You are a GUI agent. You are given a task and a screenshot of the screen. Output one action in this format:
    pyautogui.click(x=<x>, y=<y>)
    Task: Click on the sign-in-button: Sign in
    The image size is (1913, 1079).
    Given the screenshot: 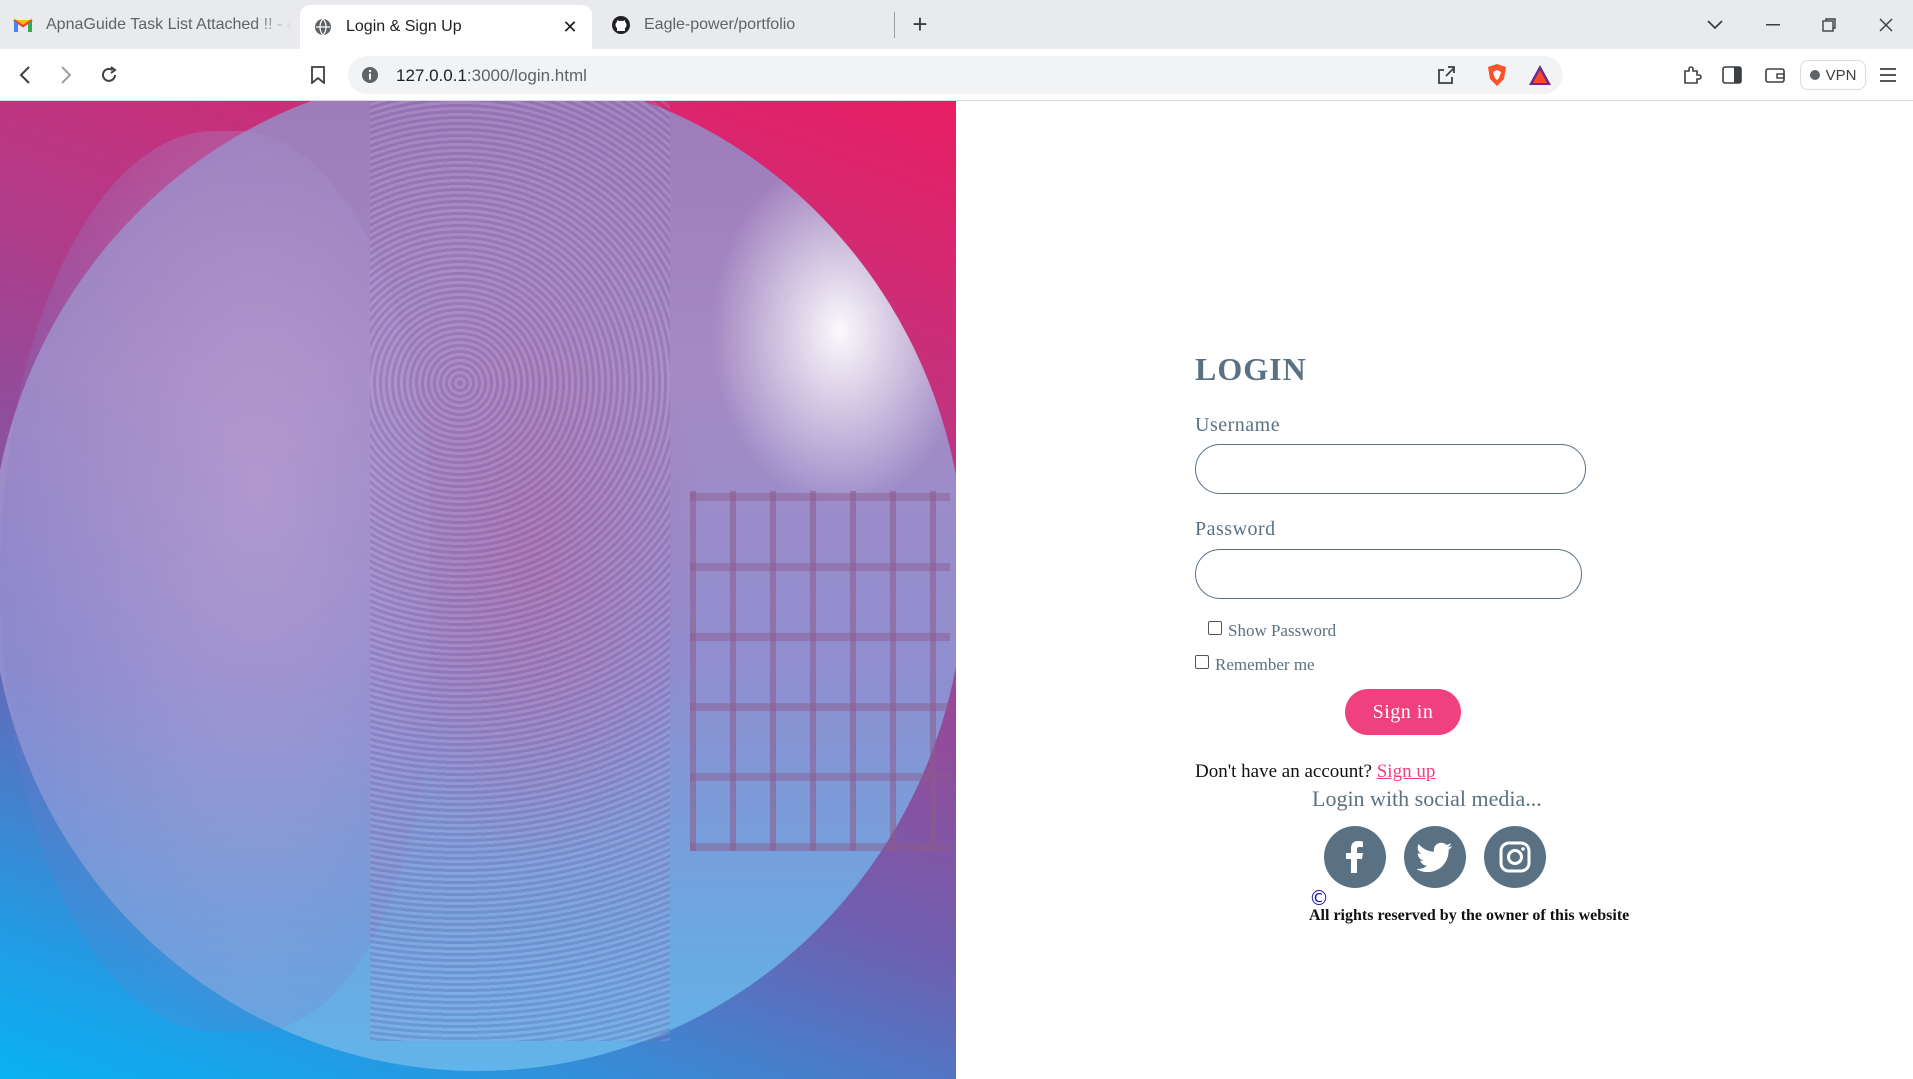 What is the action you would take?
    pyautogui.click(x=1403, y=712)
    